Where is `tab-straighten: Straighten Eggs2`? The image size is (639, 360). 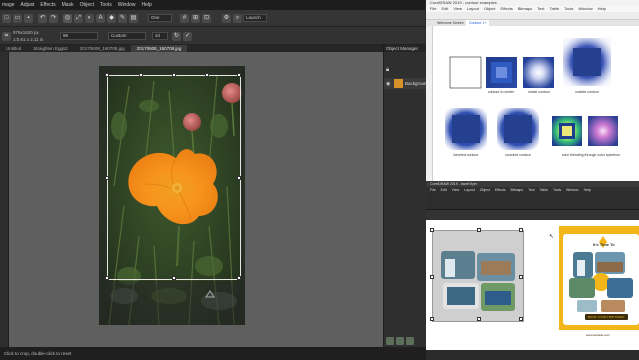 tab-straighten: Straighten Eggs2 is located at coordinates (50, 48).